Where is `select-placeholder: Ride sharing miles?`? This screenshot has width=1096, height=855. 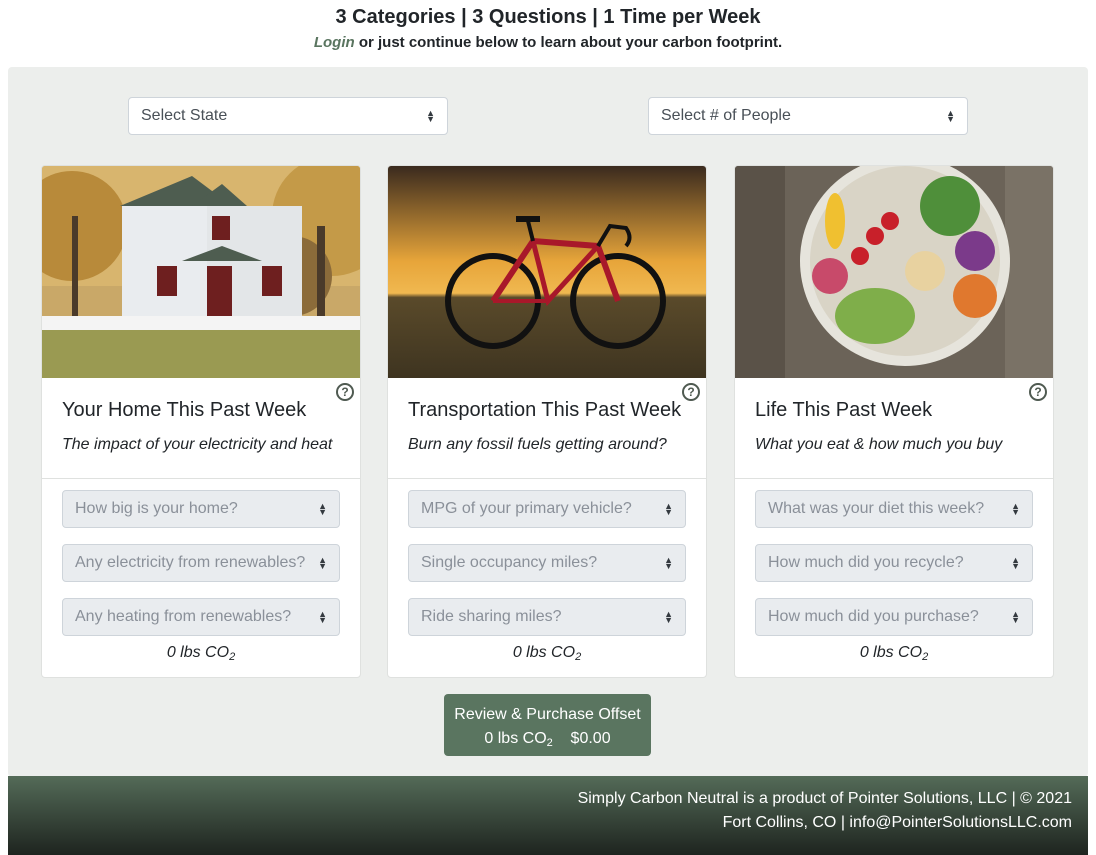 select-placeholder: Ride sharing miles? is located at coordinates (491, 616).